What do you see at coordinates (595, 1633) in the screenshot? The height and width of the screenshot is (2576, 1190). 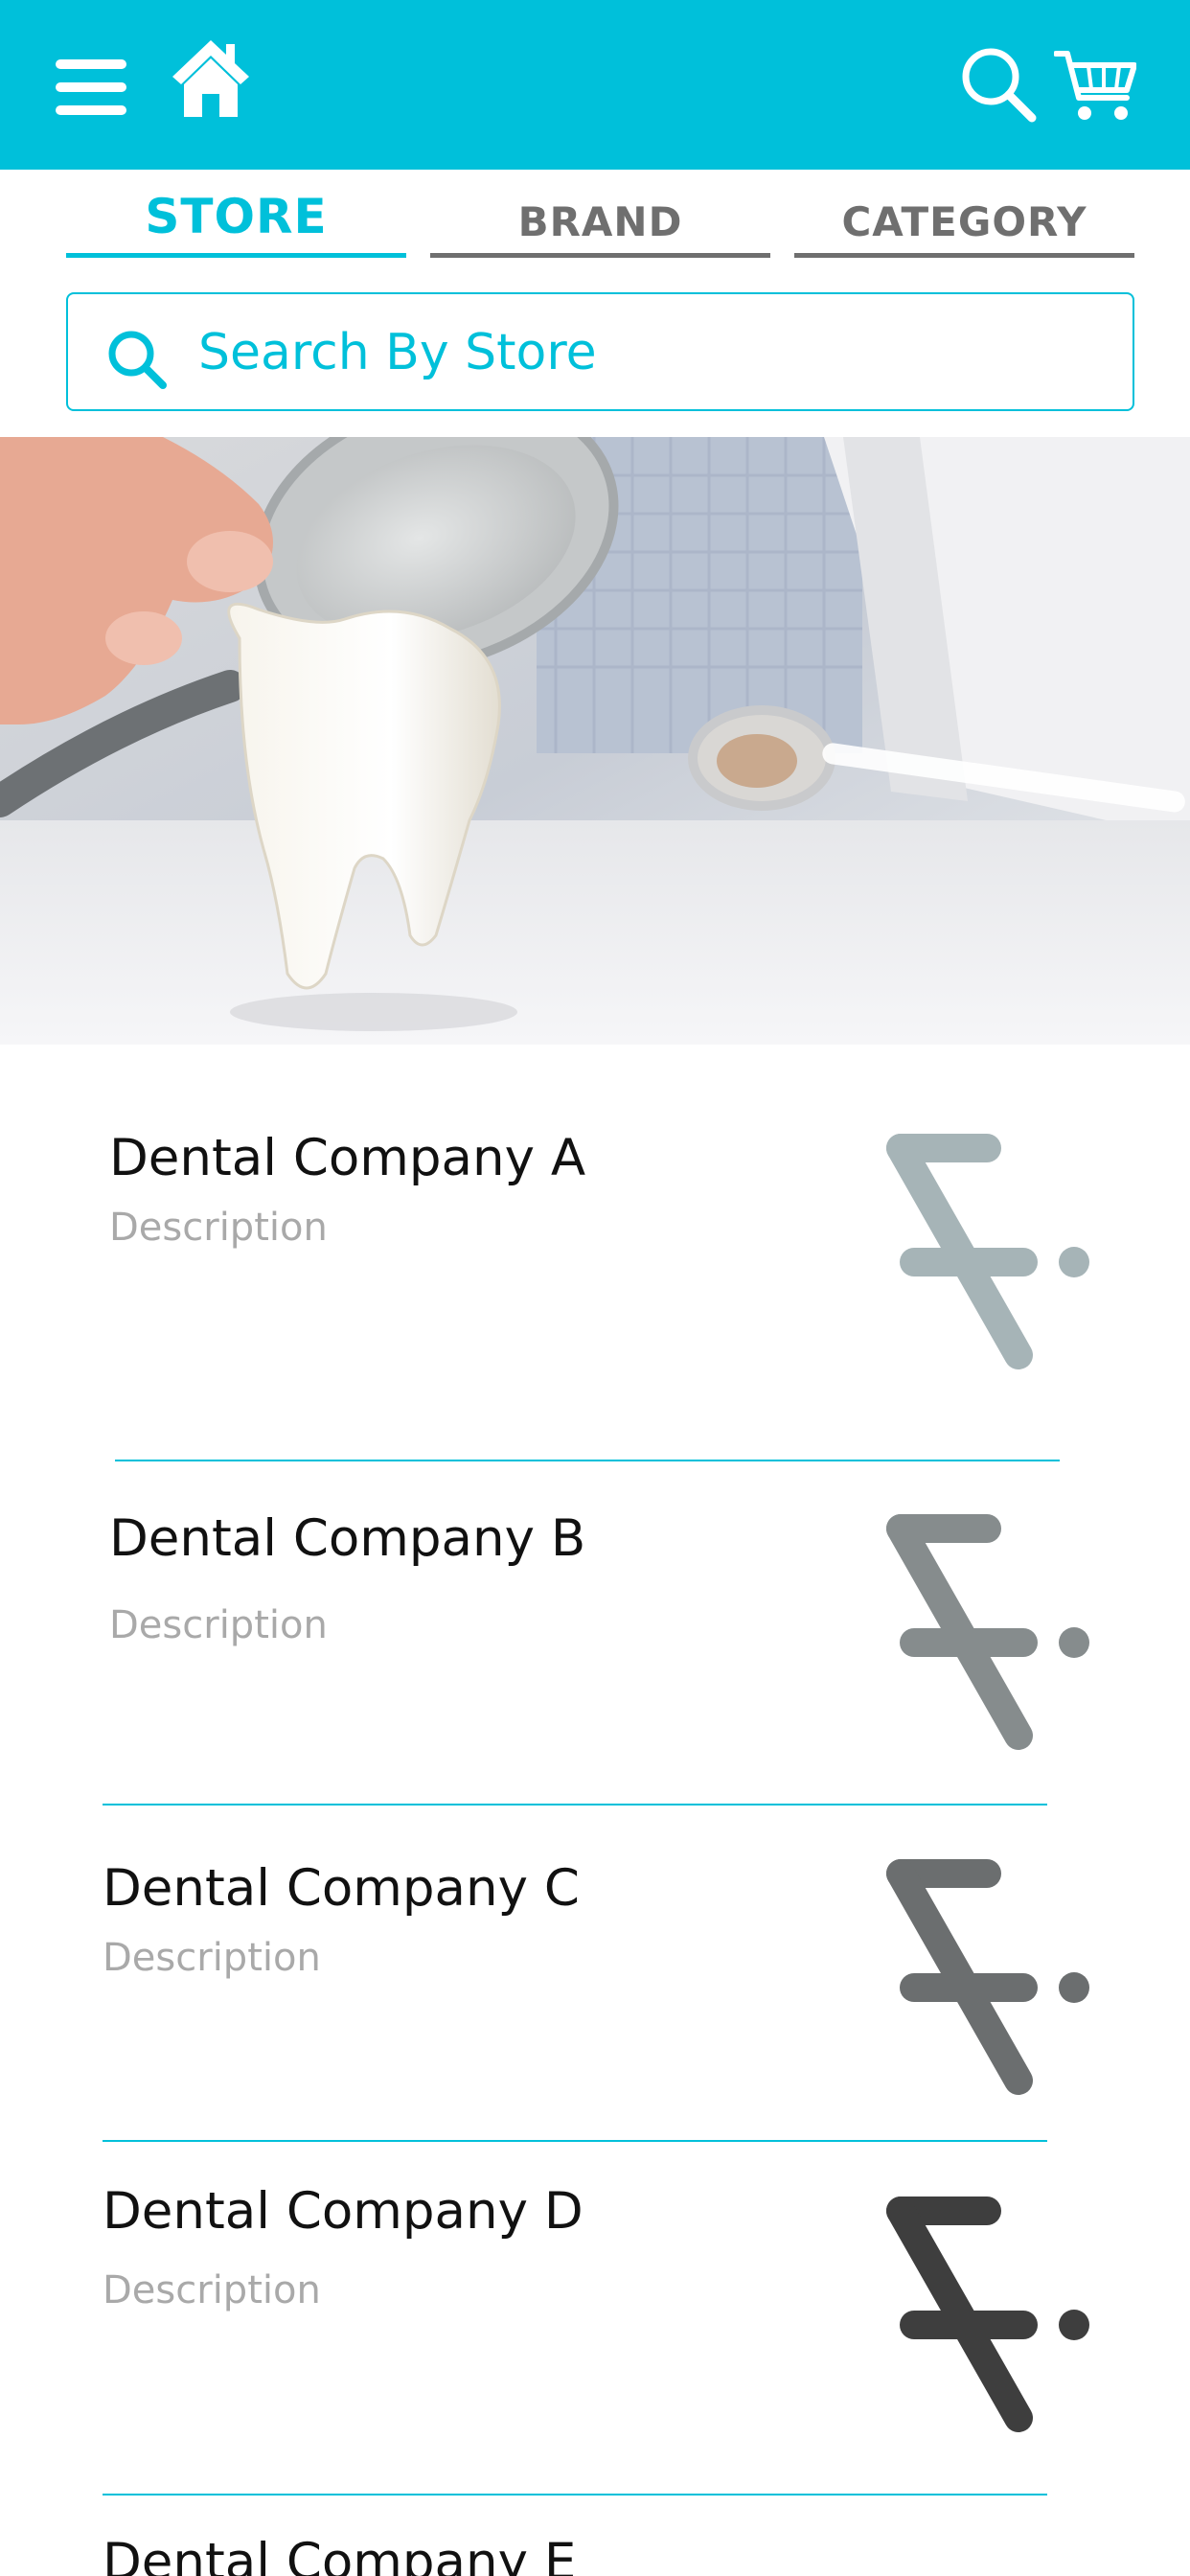 I see `store-row-b: Dental Company B Description` at bounding box center [595, 1633].